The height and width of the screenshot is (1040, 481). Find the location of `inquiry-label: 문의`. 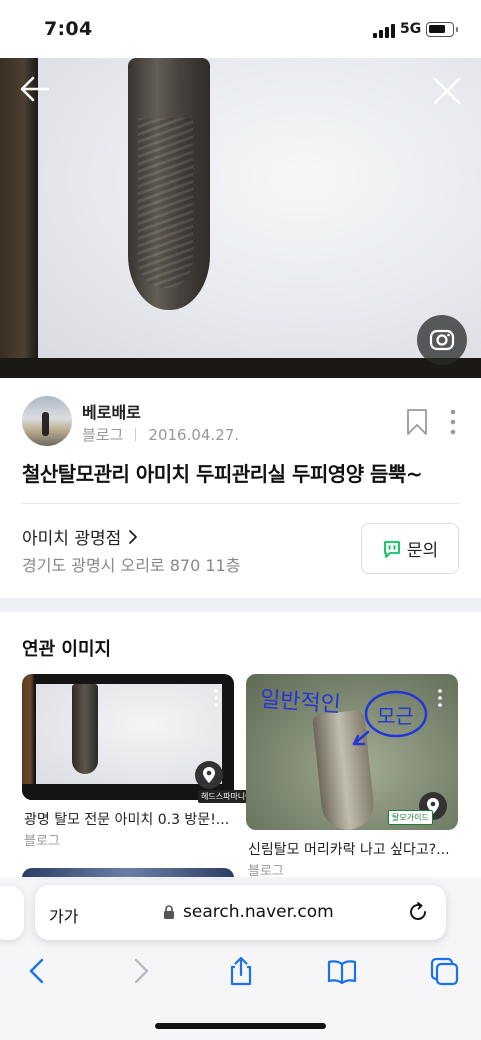

inquiry-label: 문의 is located at coordinates (422, 551).